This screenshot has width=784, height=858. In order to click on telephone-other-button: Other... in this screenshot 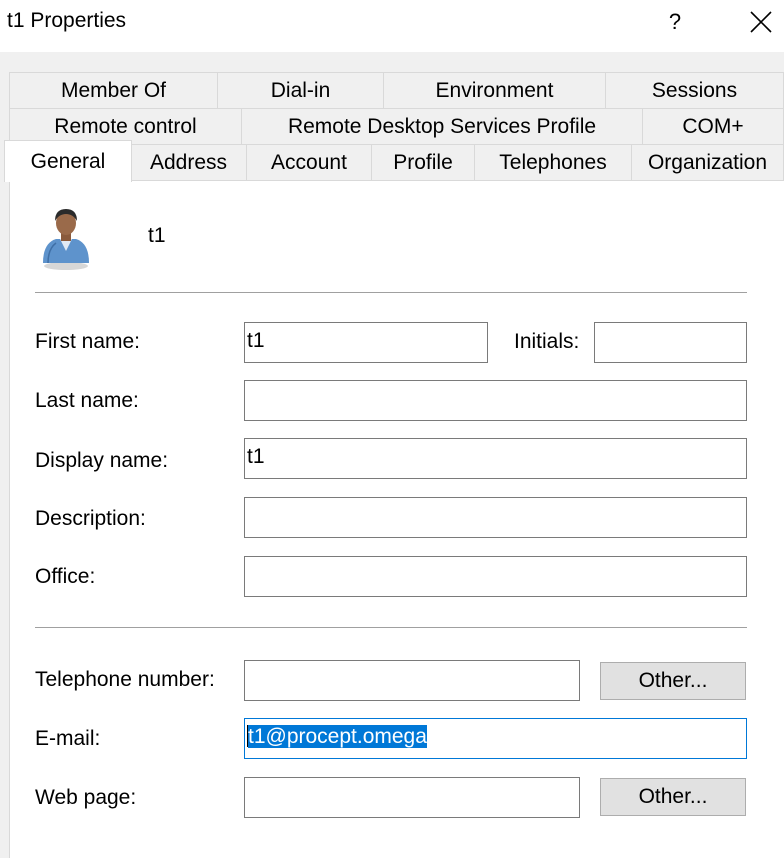, I will do `click(673, 681)`.